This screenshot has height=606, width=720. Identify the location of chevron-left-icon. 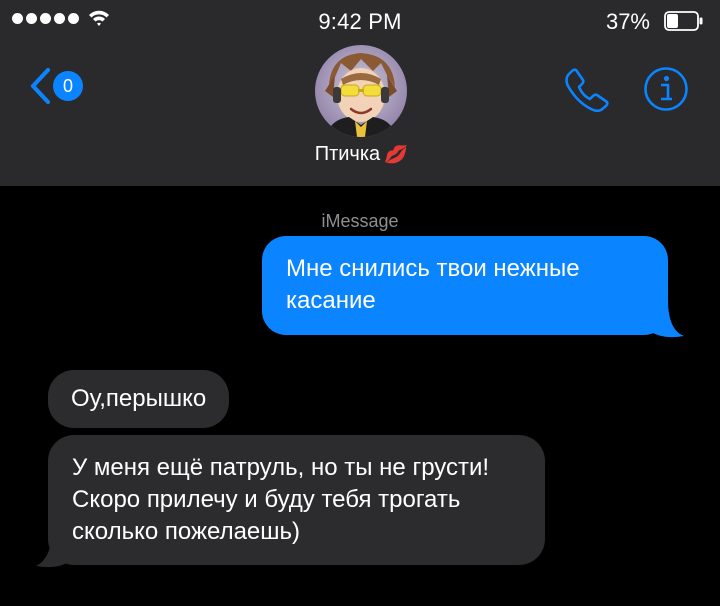
(40, 86).